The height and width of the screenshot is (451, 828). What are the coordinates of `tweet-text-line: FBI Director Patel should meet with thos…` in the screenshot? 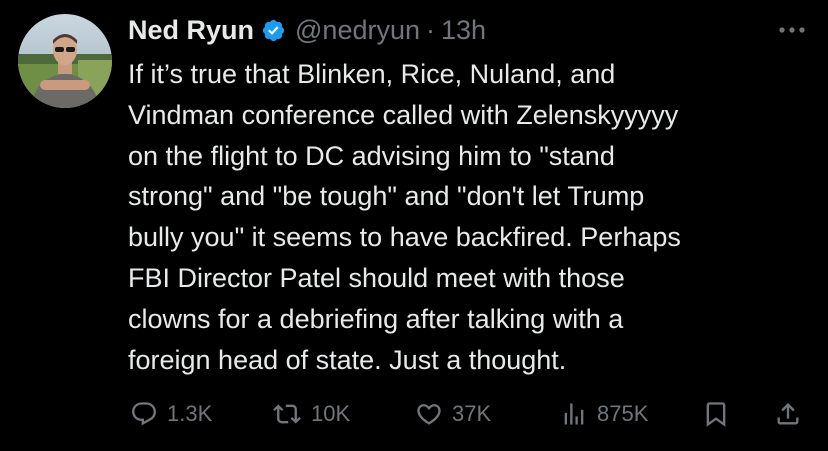 It's located at (376, 277).